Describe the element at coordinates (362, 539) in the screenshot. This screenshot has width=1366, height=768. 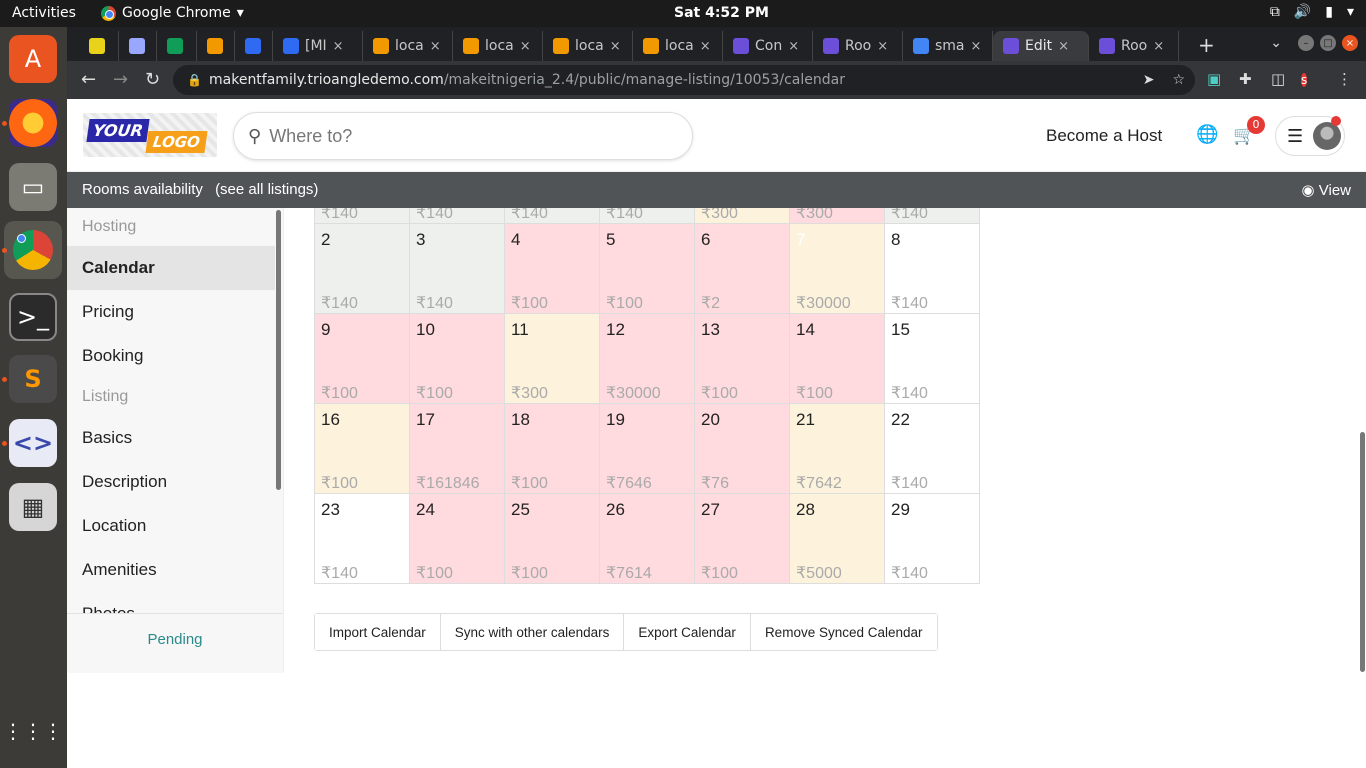
I see `calendar-day-cell: 23 ₹140` at that location.